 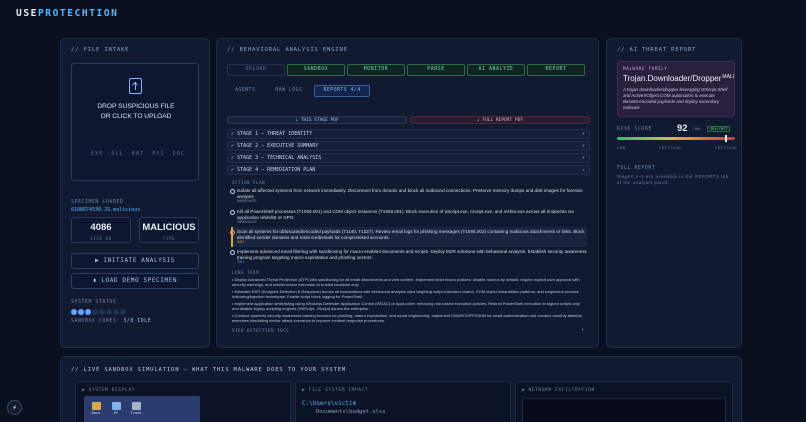 What do you see at coordinates (408, 158) in the screenshot?
I see `stage-3-accordion: ✓ STAGE 3 — TECHNICAL ANALYSIS ▾` at bounding box center [408, 158].